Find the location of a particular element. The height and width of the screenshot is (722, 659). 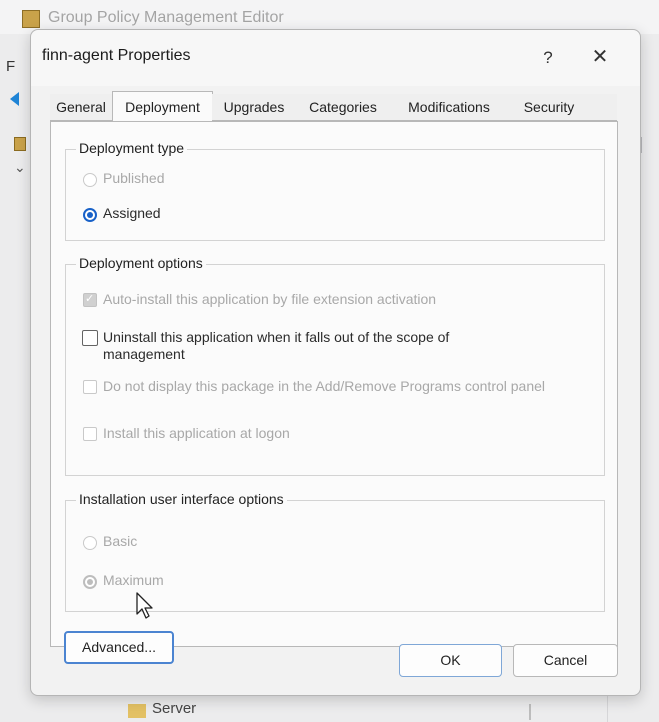

folder-icon is located at coordinates (137, 711).